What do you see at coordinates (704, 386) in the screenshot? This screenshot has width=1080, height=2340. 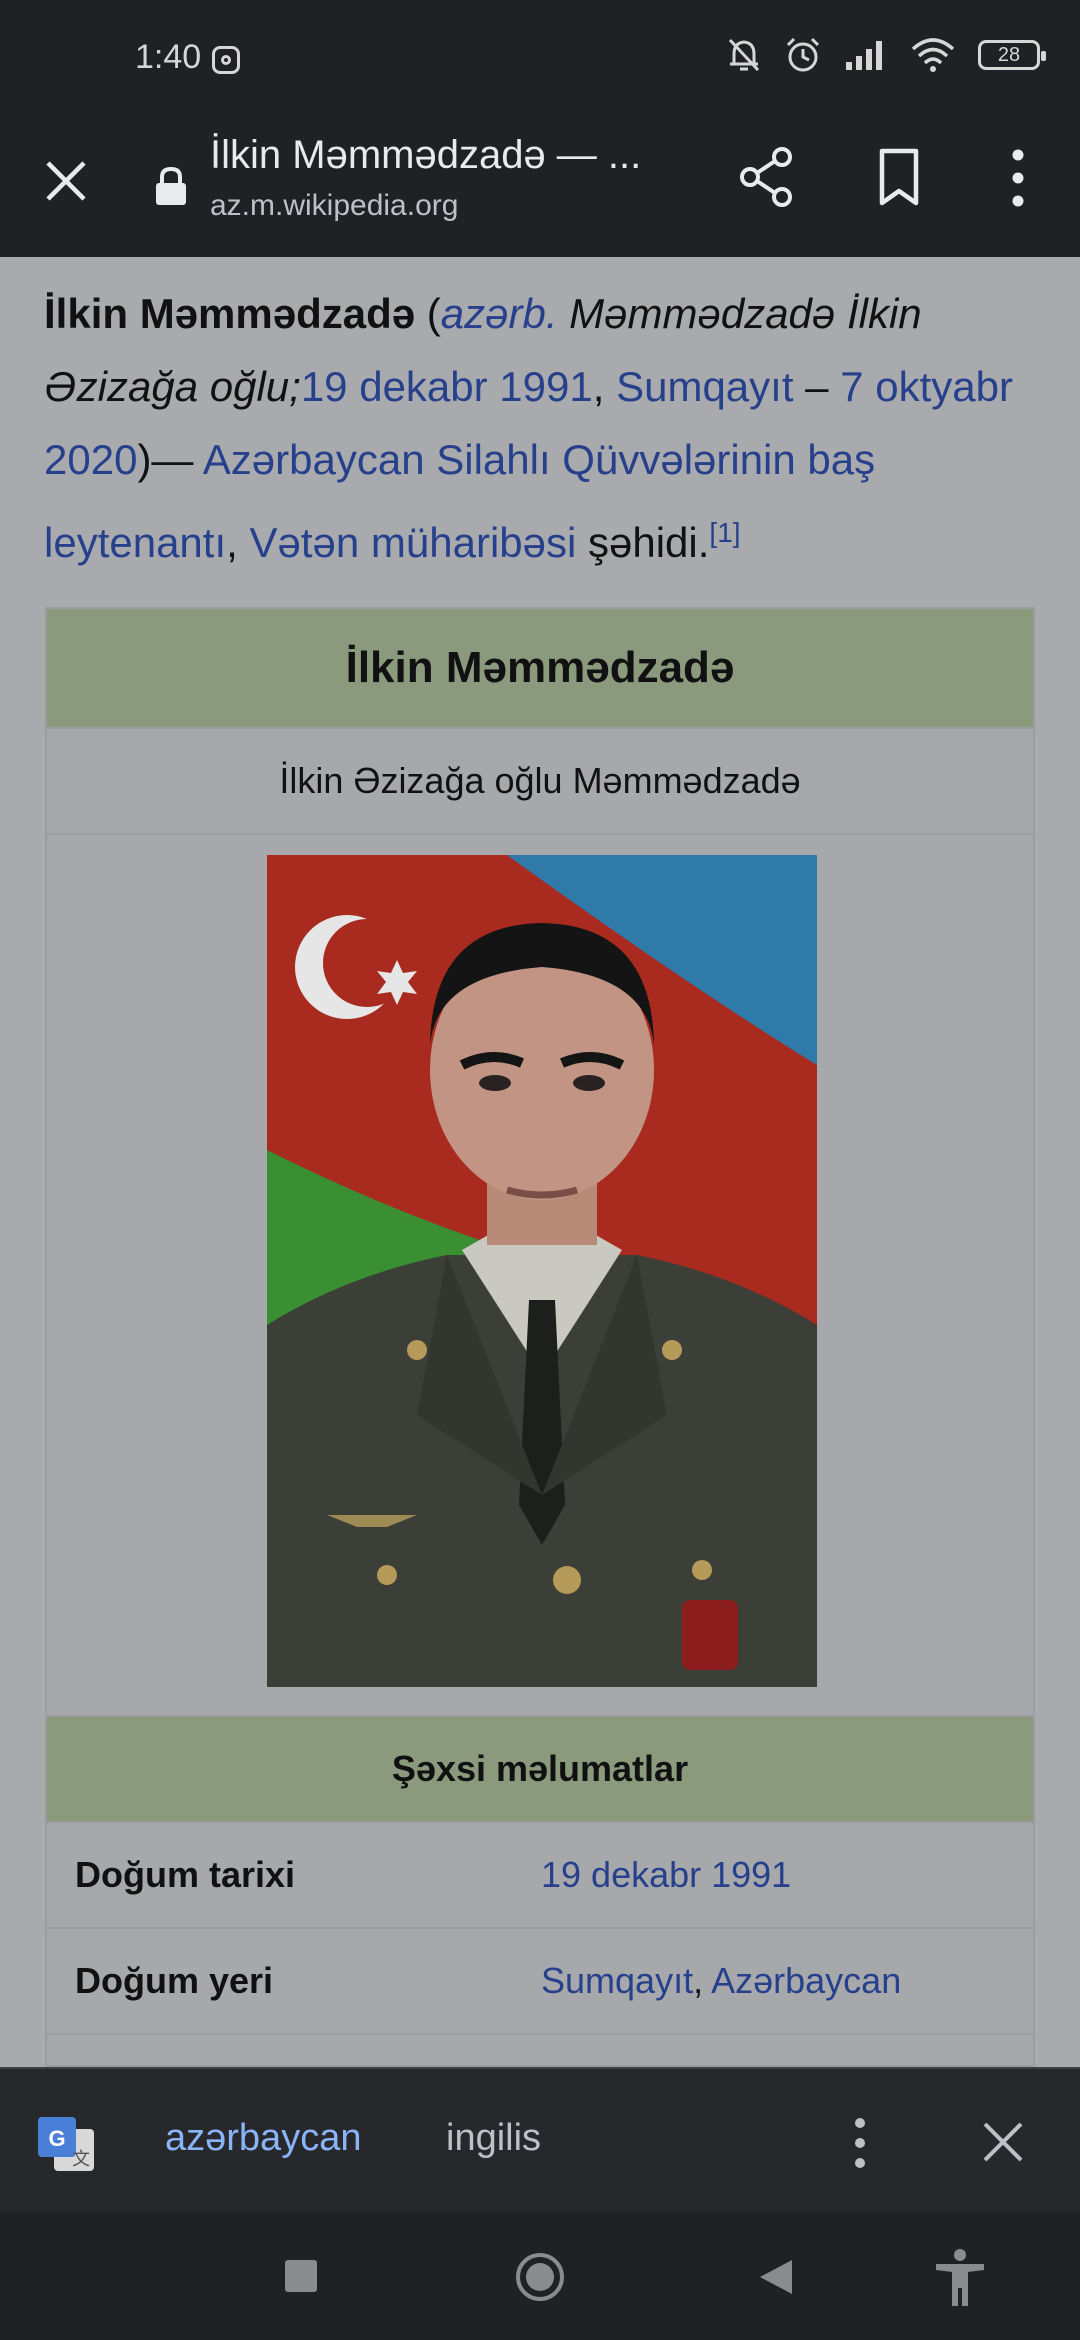 I see `birth-place-link: Sumqayıt` at bounding box center [704, 386].